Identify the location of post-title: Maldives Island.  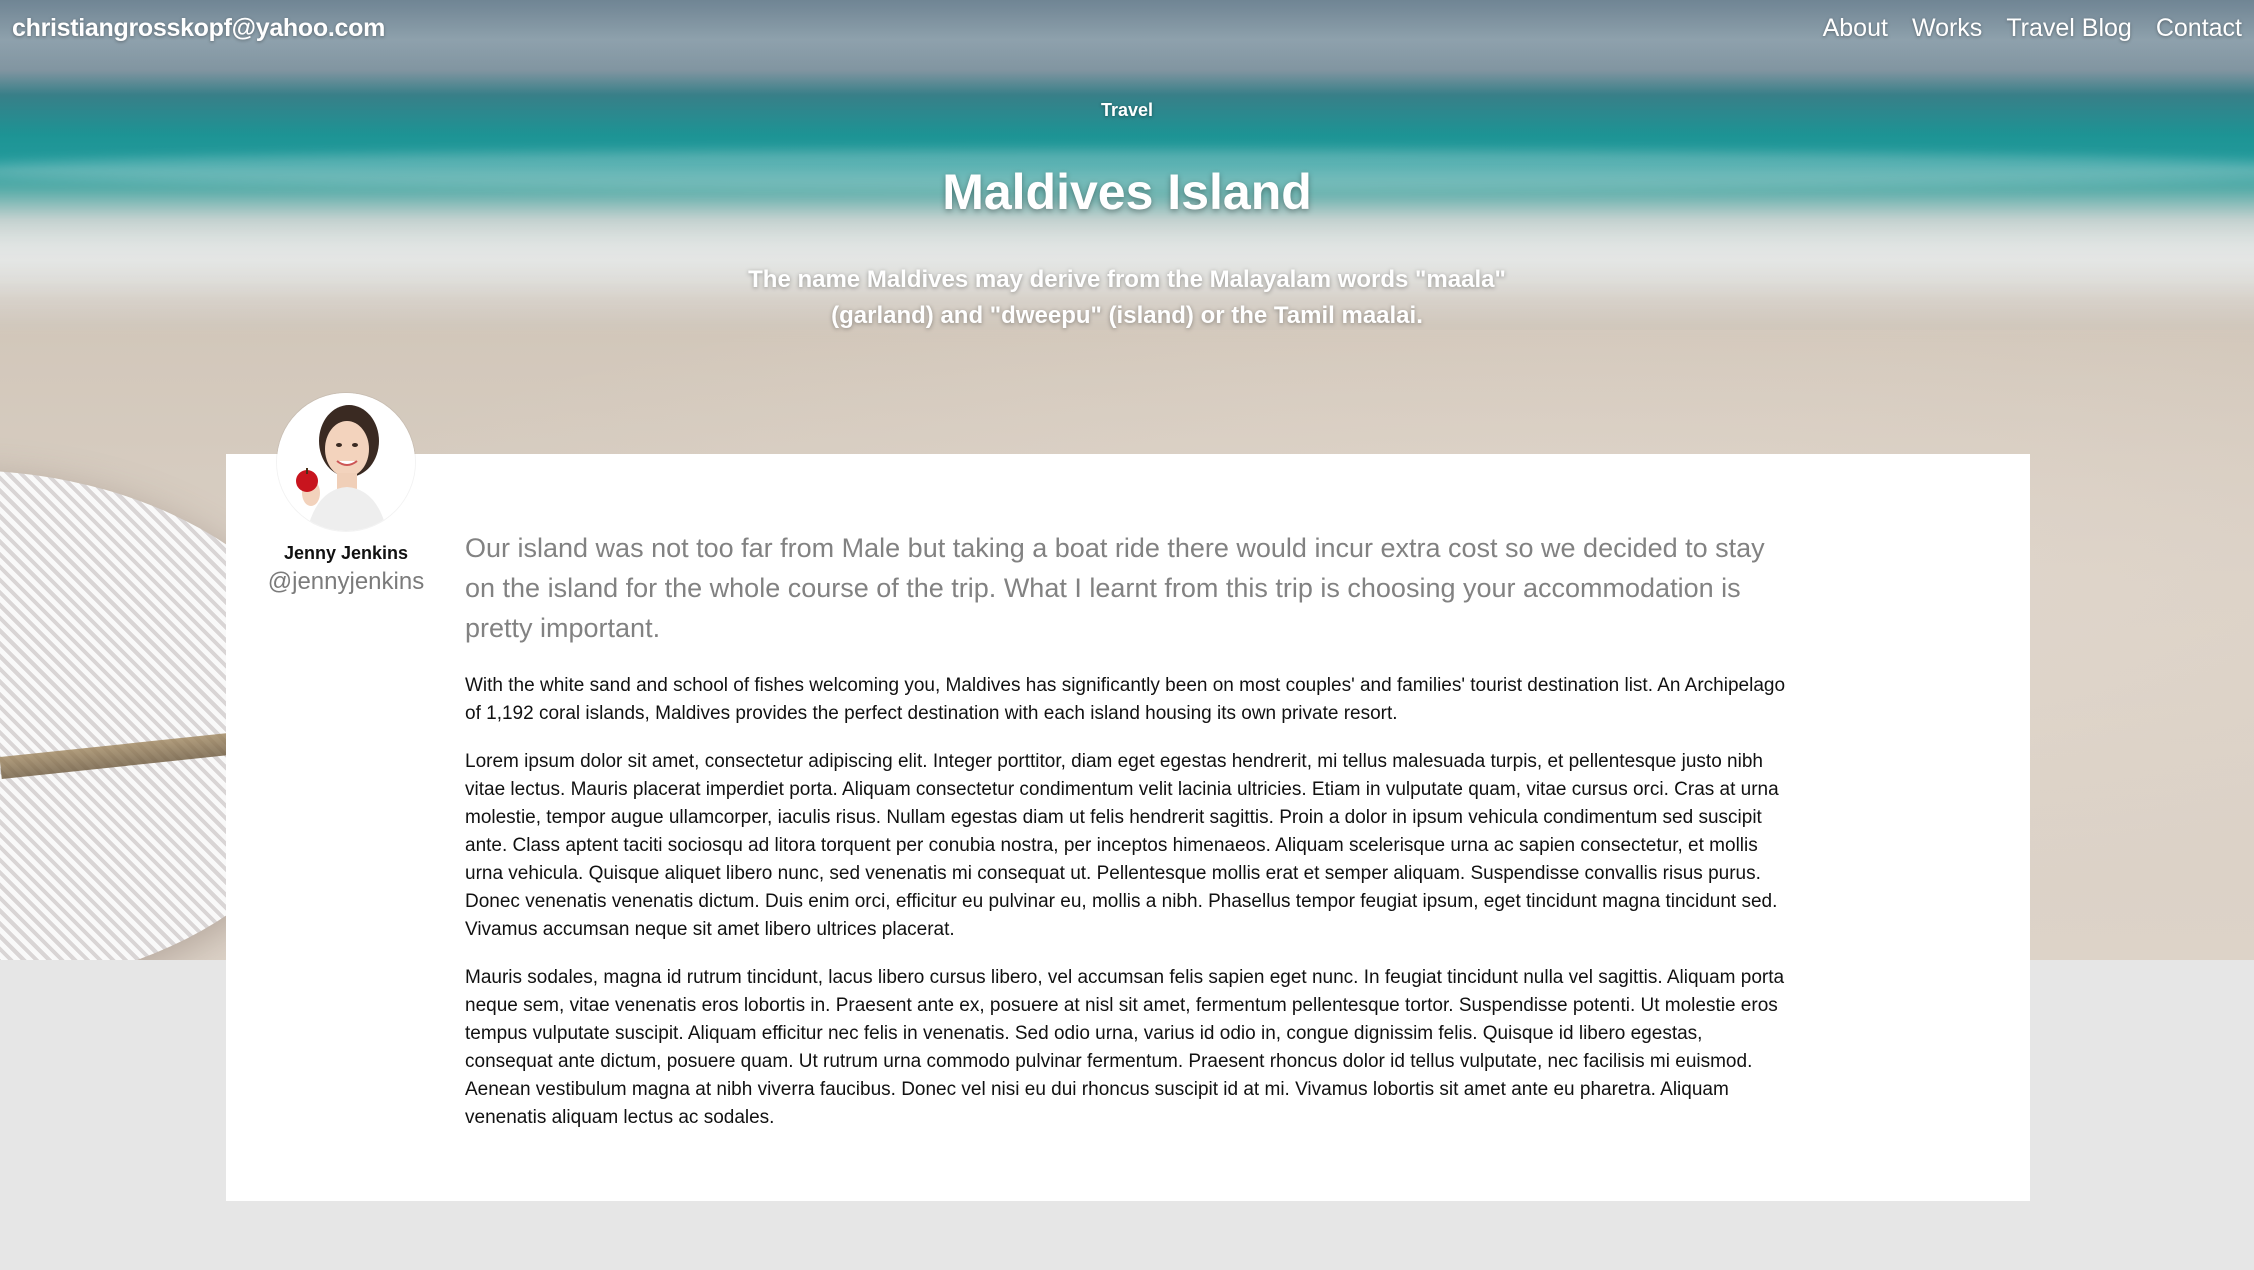
(1127, 192).